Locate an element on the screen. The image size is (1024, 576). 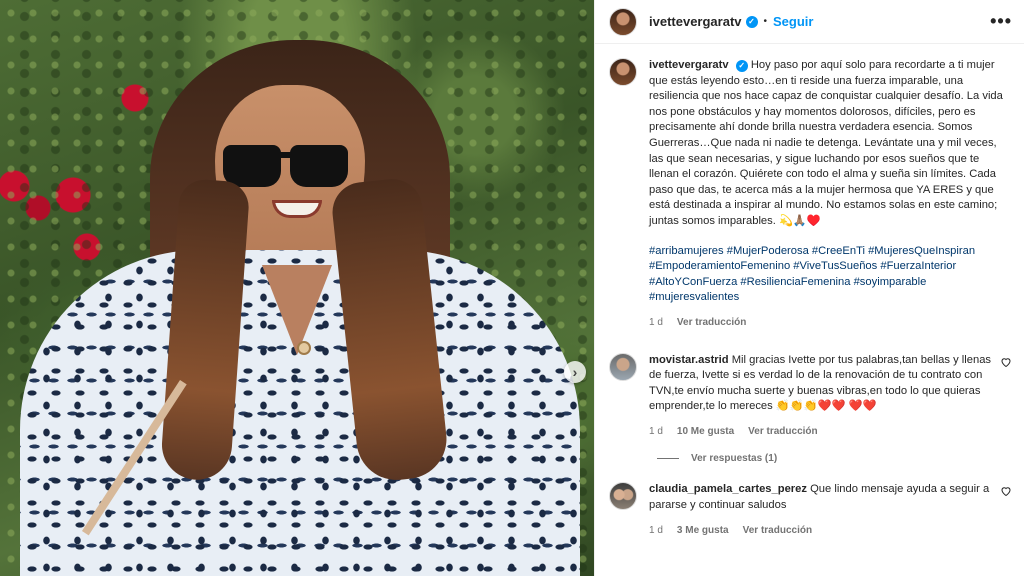
post-header: ivettevergaratv ✓ • Seguir ••• is located at coordinates (809, 22).